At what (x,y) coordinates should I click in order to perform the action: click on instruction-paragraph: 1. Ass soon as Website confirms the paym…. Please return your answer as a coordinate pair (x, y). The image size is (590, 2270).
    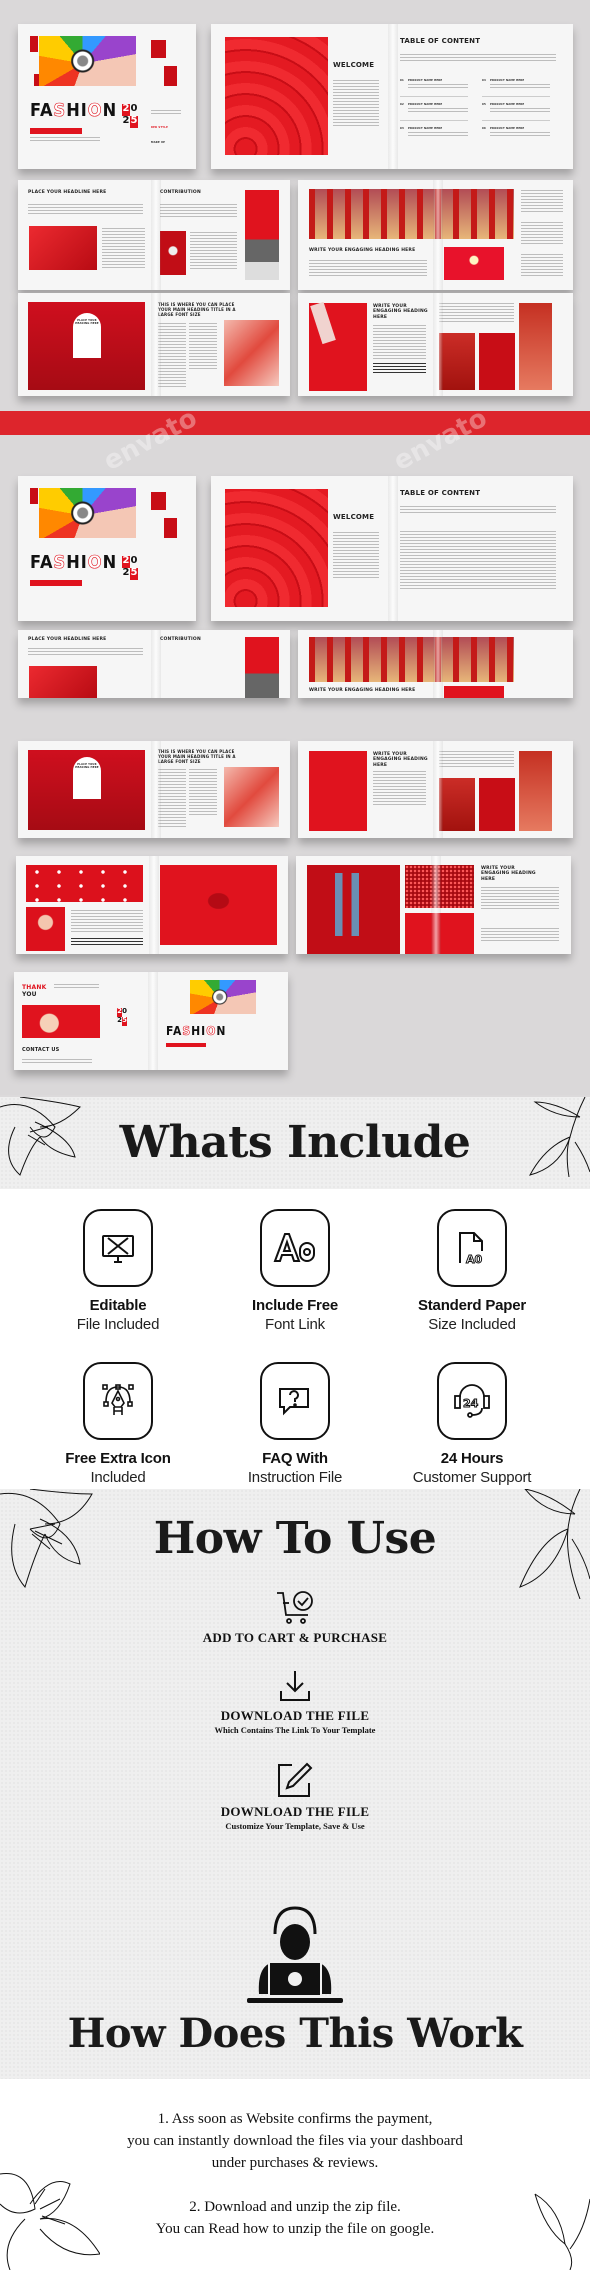
    Looking at the image, I should click on (295, 2141).